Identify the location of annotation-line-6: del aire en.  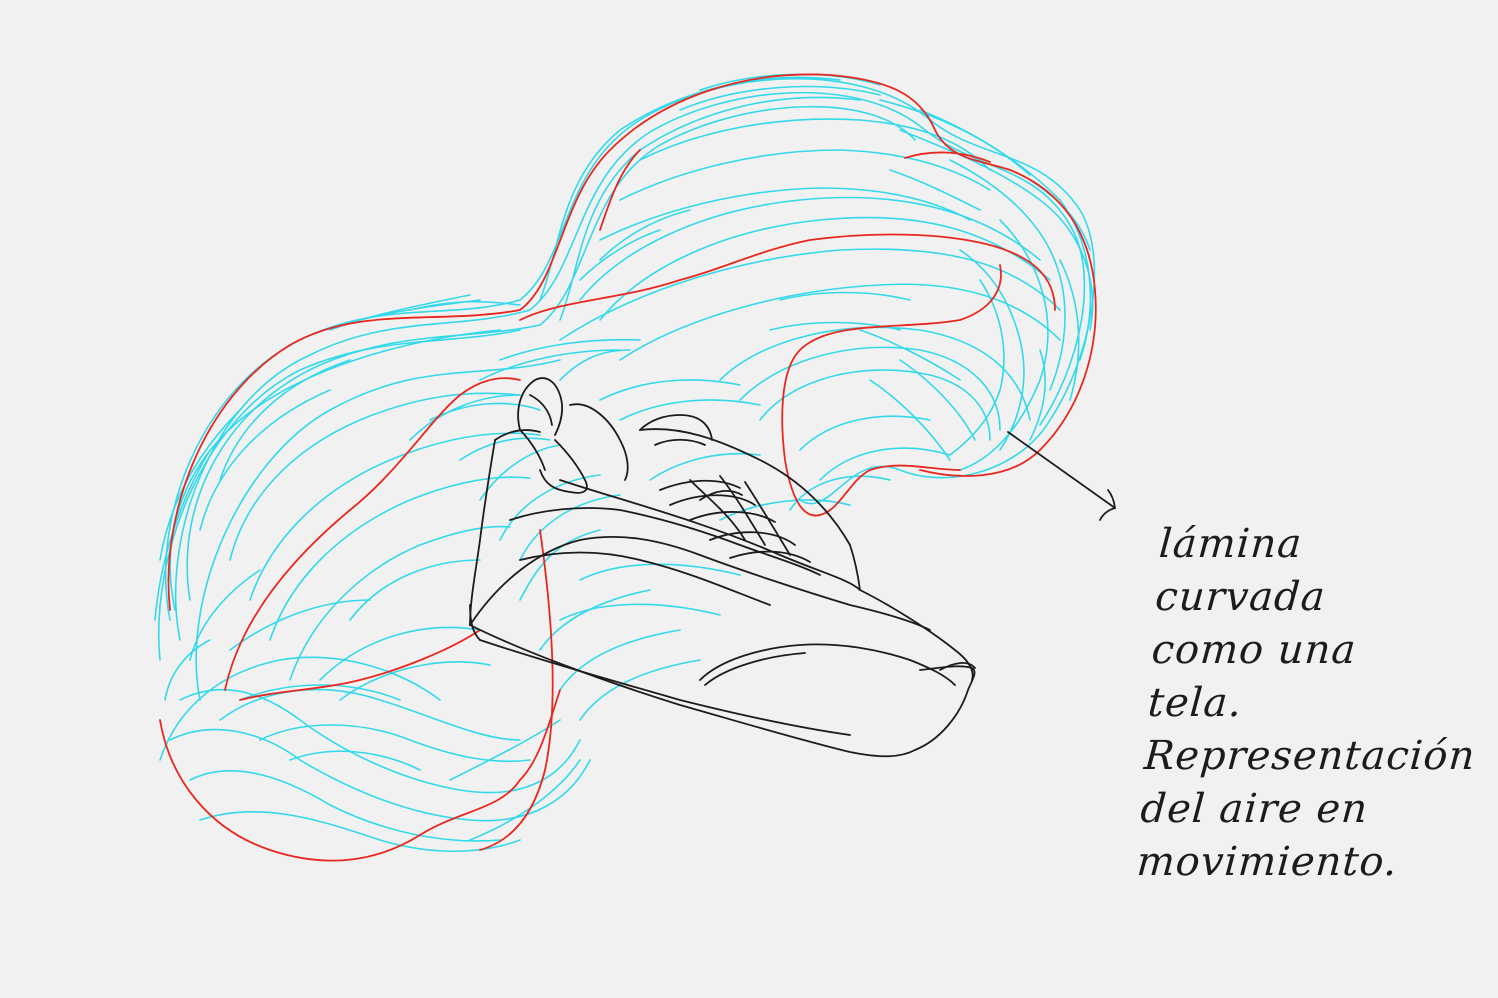
(1254, 809).